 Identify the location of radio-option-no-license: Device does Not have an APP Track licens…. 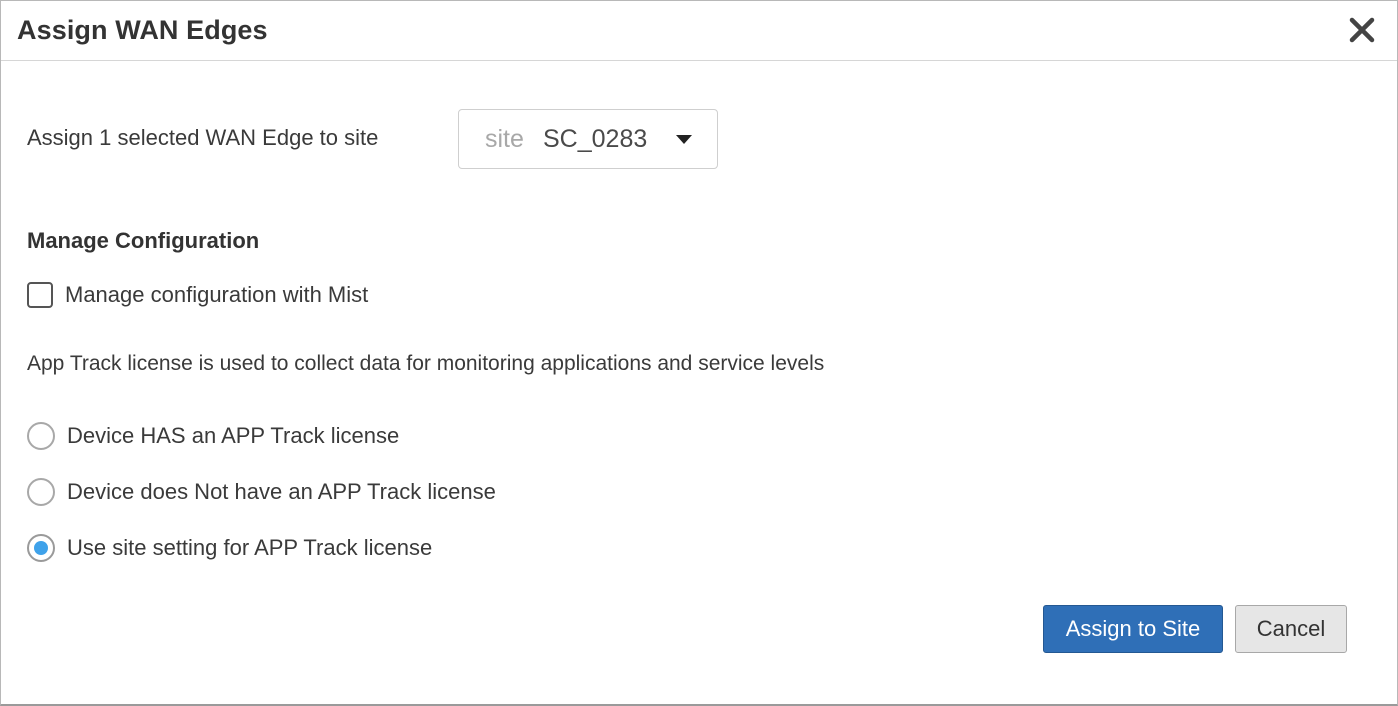
(261, 492).